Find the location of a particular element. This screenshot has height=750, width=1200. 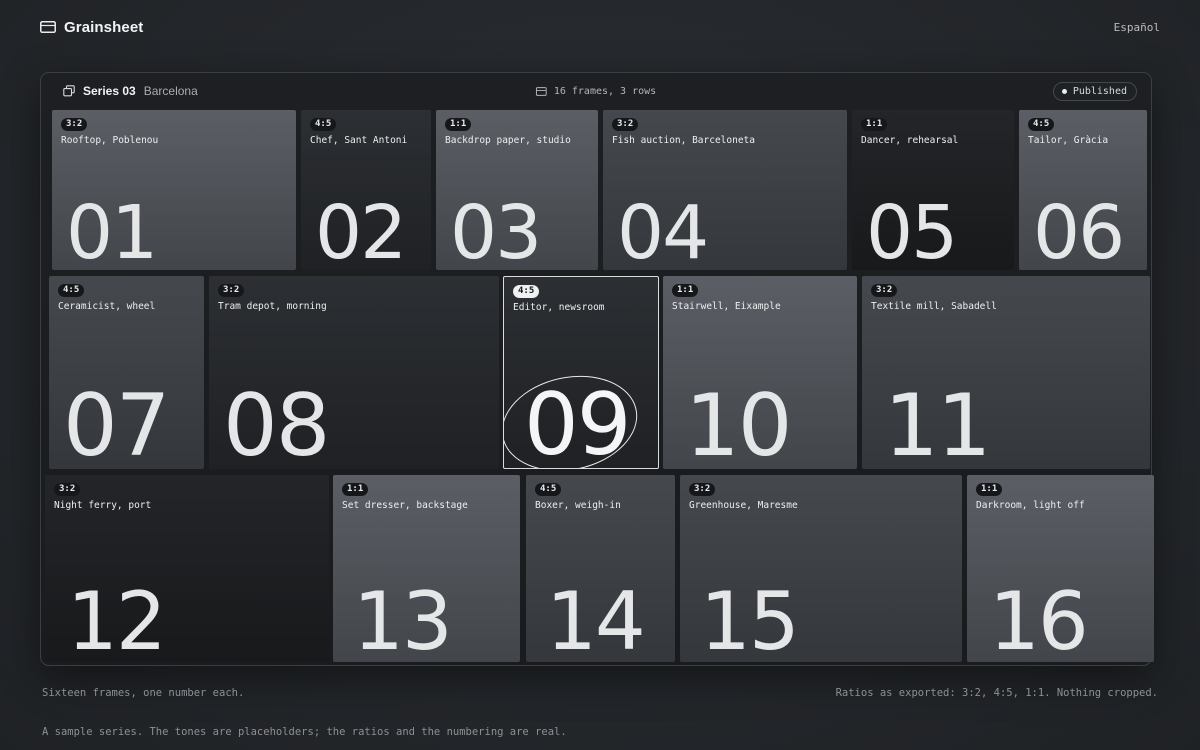

stack-icon is located at coordinates (69, 91).